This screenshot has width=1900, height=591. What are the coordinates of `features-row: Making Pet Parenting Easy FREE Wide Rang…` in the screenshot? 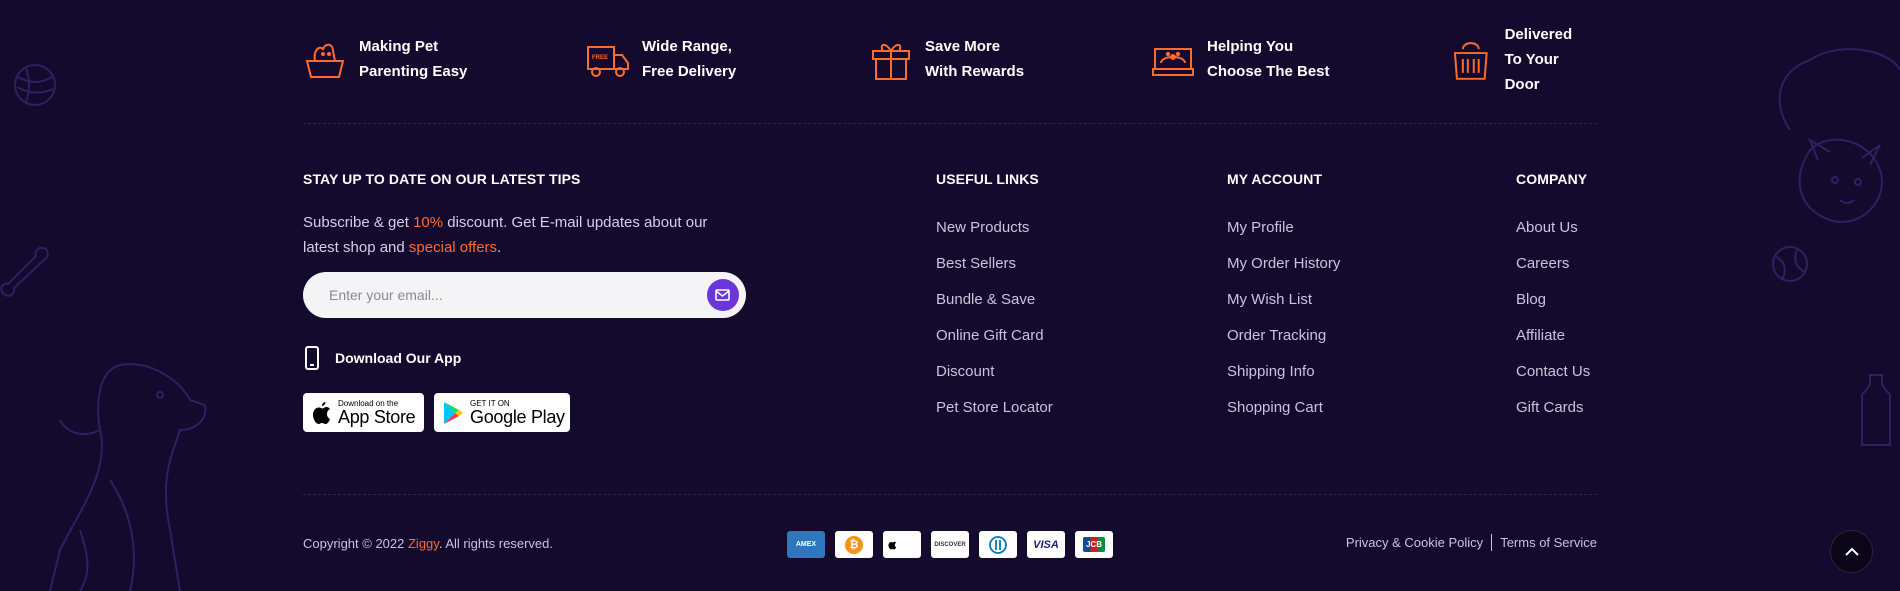 It's located at (950, 59).